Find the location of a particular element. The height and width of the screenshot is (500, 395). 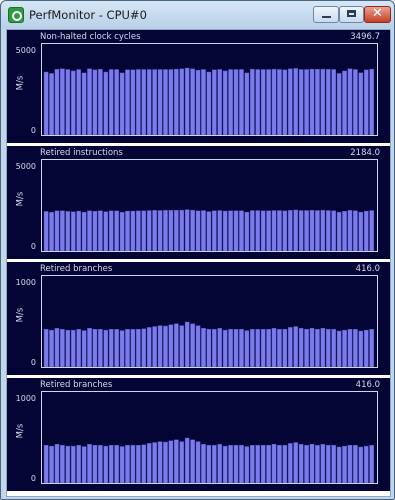

close-button: ✕ is located at coordinates (377, 14).